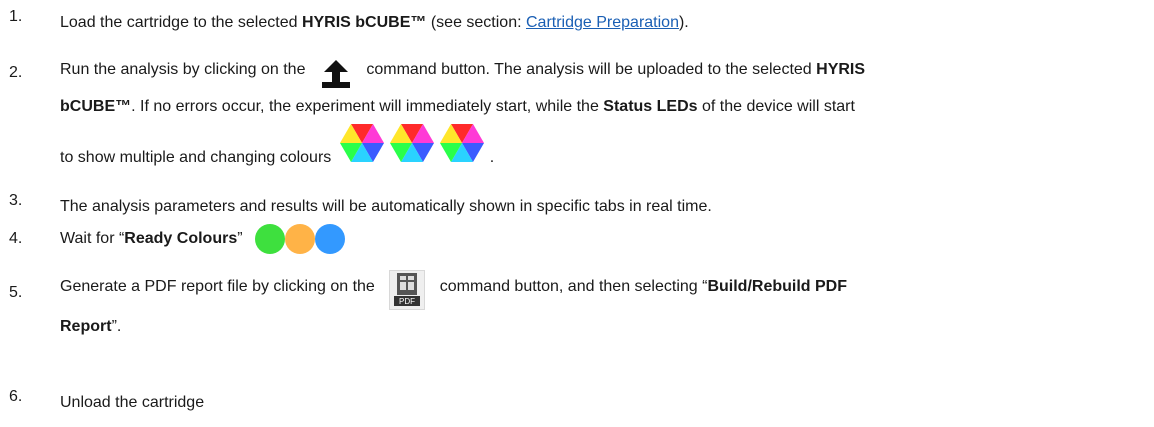  What do you see at coordinates (573, 286) in the screenshot?
I see `text: command button, and then selecting “` at bounding box center [573, 286].